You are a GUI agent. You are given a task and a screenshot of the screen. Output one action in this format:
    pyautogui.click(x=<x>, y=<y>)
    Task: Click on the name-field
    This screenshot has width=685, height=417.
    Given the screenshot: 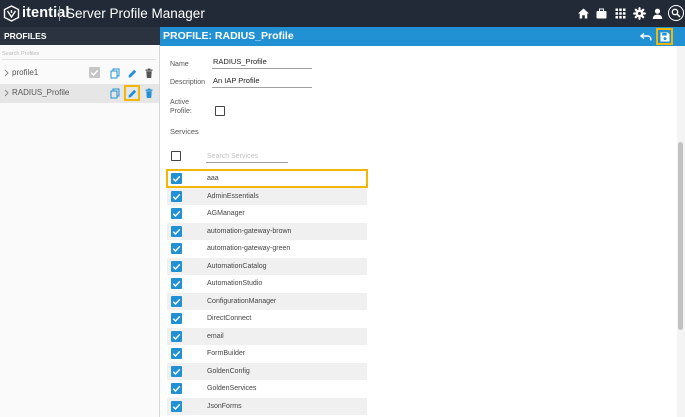 What is the action you would take?
    pyautogui.click(x=262, y=62)
    